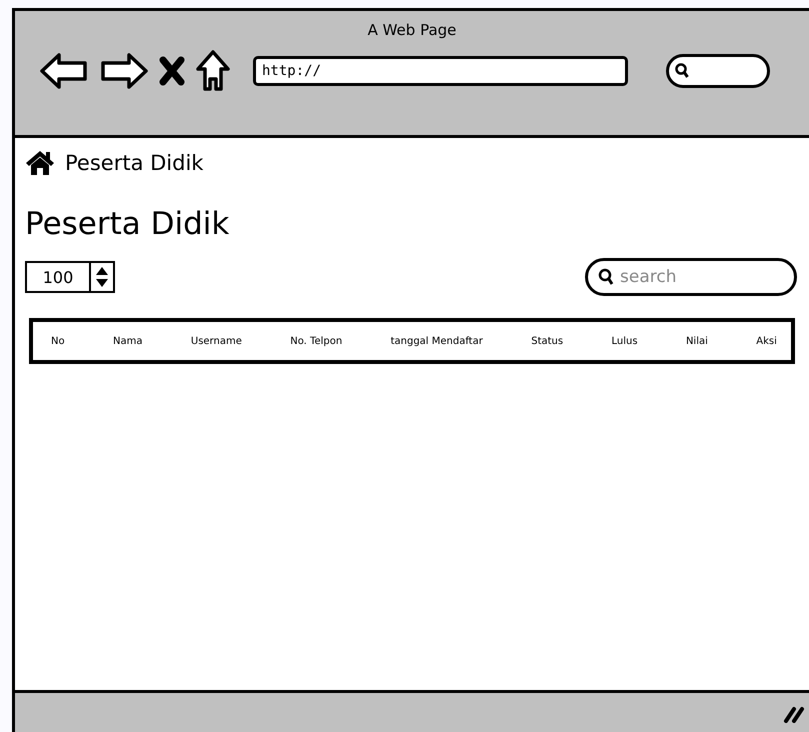 The height and width of the screenshot is (732, 809). What do you see at coordinates (70, 277) in the screenshot?
I see `page-size-stepper: 100` at bounding box center [70, 277].